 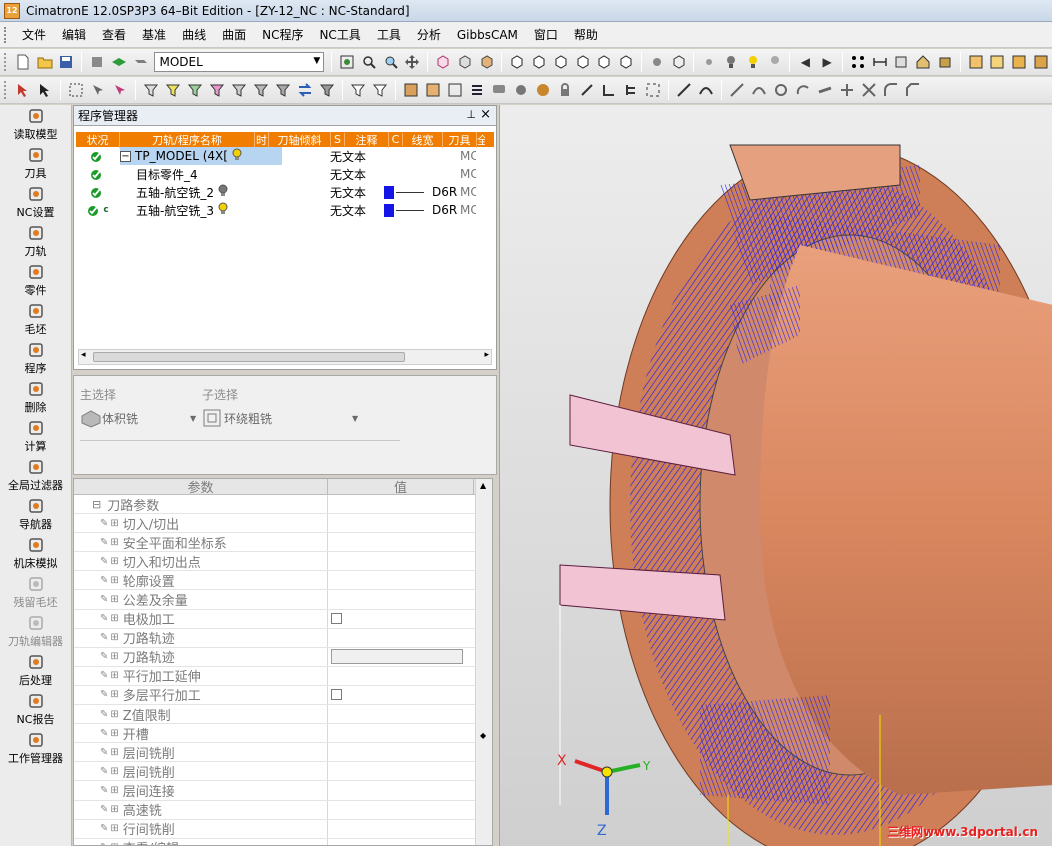 I want to click on frame-split-icon, so click(x=1041, y=62).